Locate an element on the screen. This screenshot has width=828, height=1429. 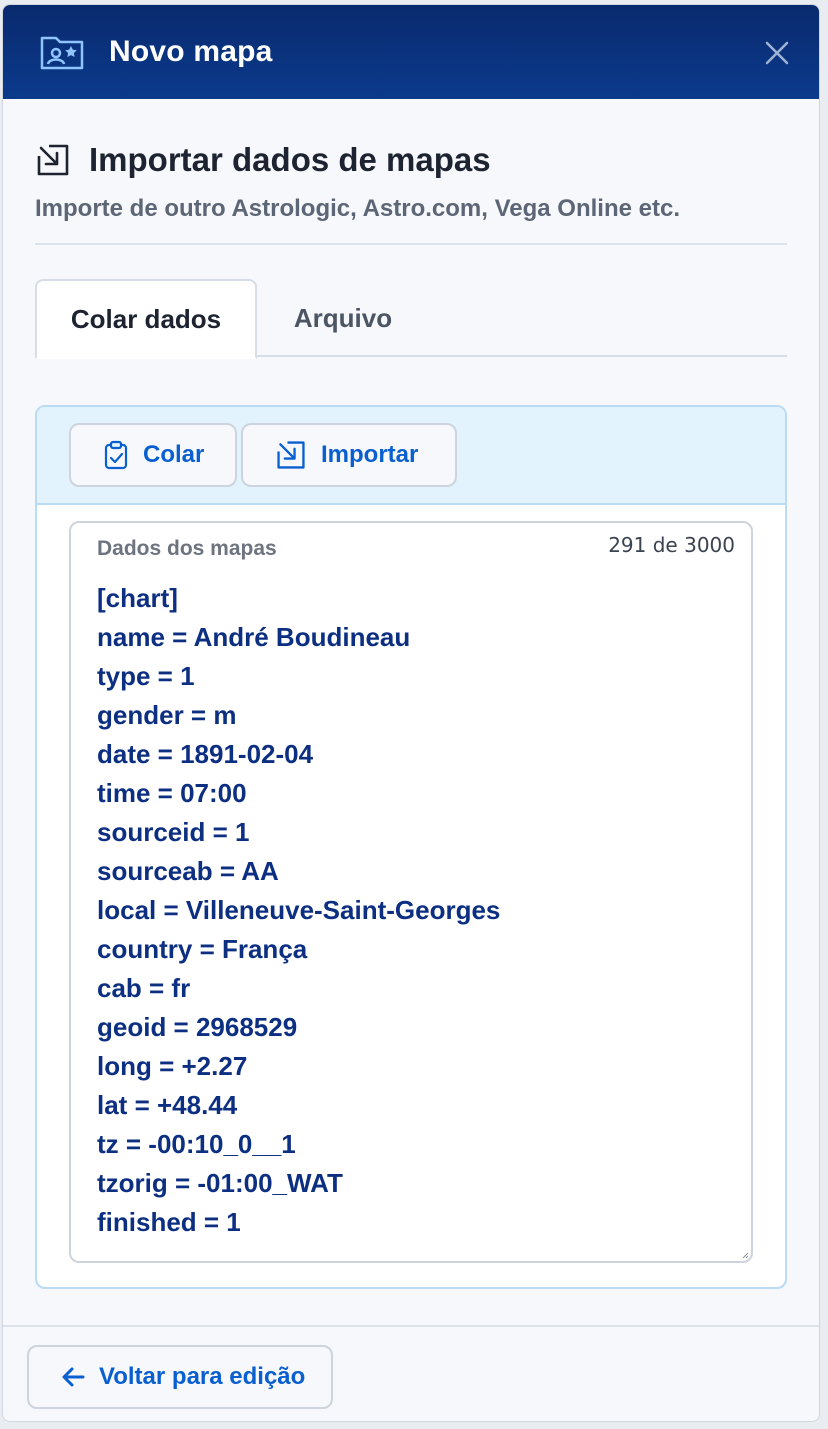
clipboard-check-icon is located at coordinates (116, 455).